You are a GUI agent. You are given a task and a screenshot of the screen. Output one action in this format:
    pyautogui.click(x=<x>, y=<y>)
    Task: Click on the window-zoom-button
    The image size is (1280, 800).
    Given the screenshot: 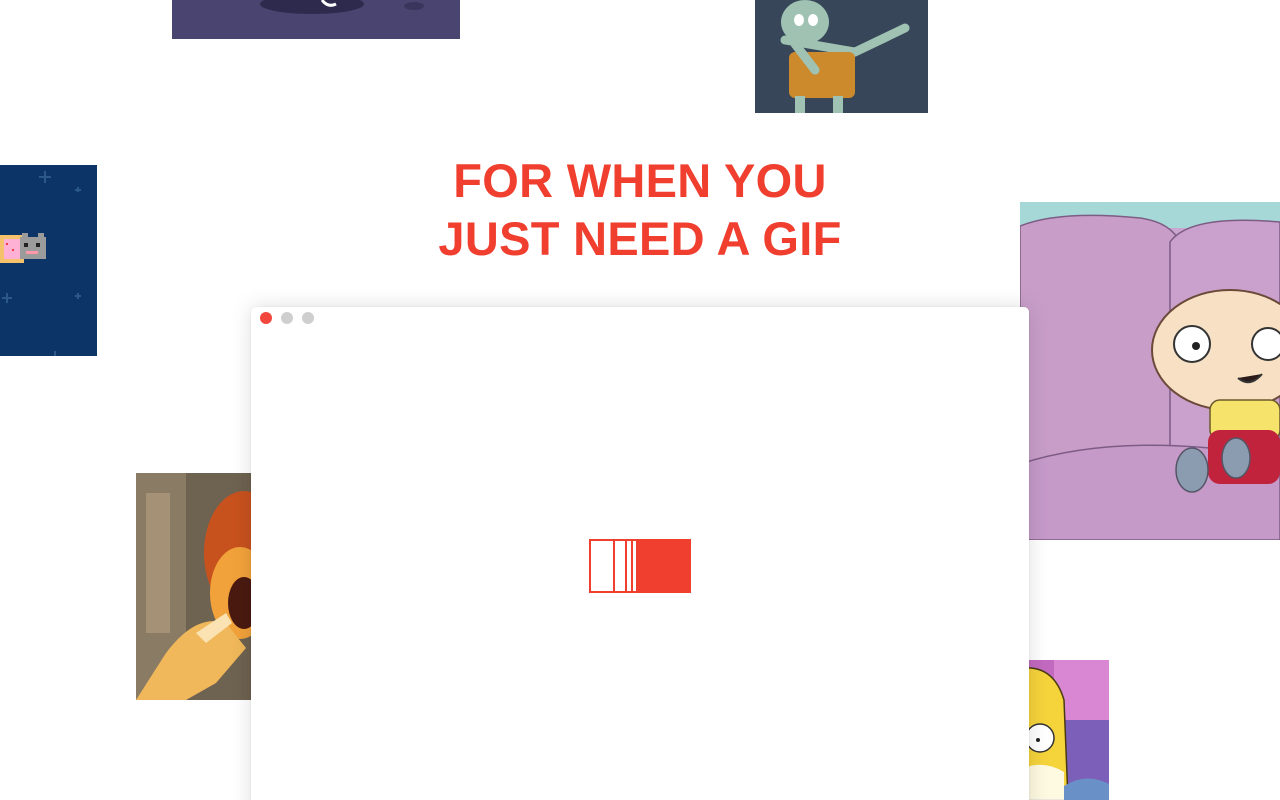 What is the action you would take?
    pyautogui.click(x=308, y=318)
    